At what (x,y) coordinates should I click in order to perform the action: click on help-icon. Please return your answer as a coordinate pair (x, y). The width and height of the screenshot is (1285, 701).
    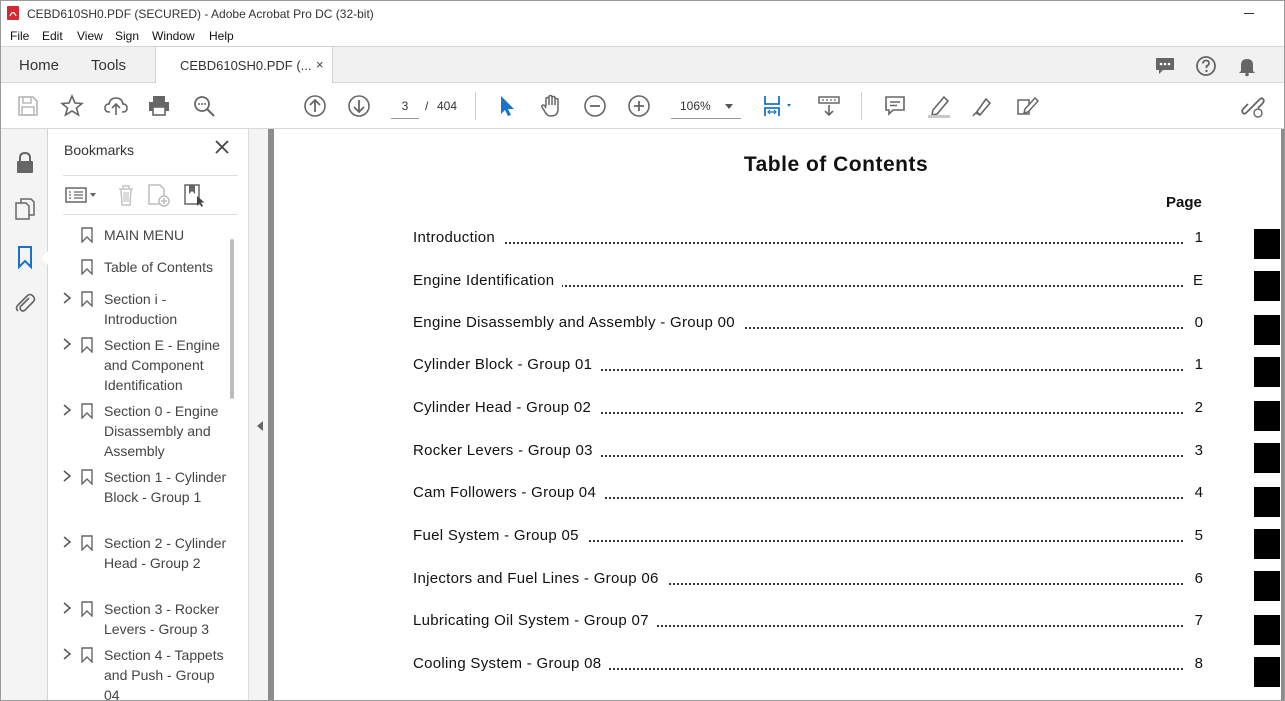
    Looking at the image, I should click on (1206, 66).